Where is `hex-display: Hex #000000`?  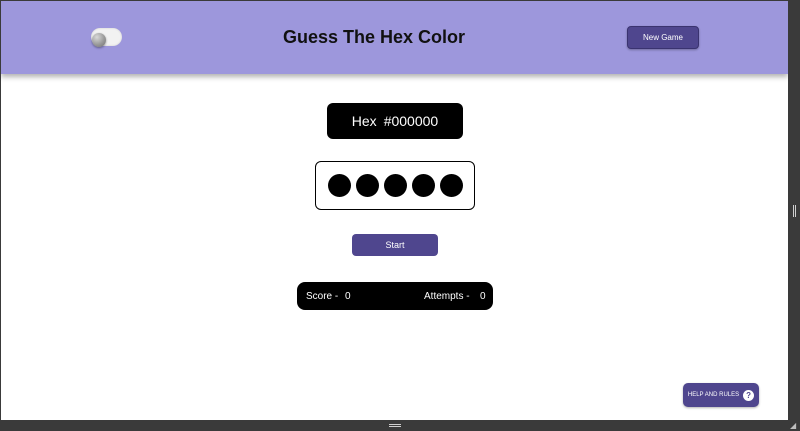
hex-display: Hex #000000 is located at coordinates (395, 121).